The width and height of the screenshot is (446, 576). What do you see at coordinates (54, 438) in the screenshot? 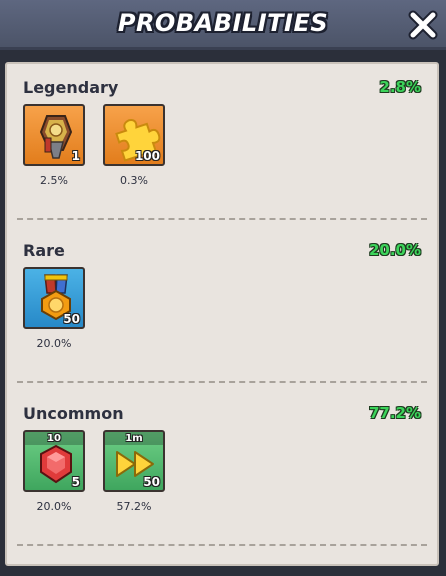
I see `reward-top-label: 10` at bounding box center [54, 438].